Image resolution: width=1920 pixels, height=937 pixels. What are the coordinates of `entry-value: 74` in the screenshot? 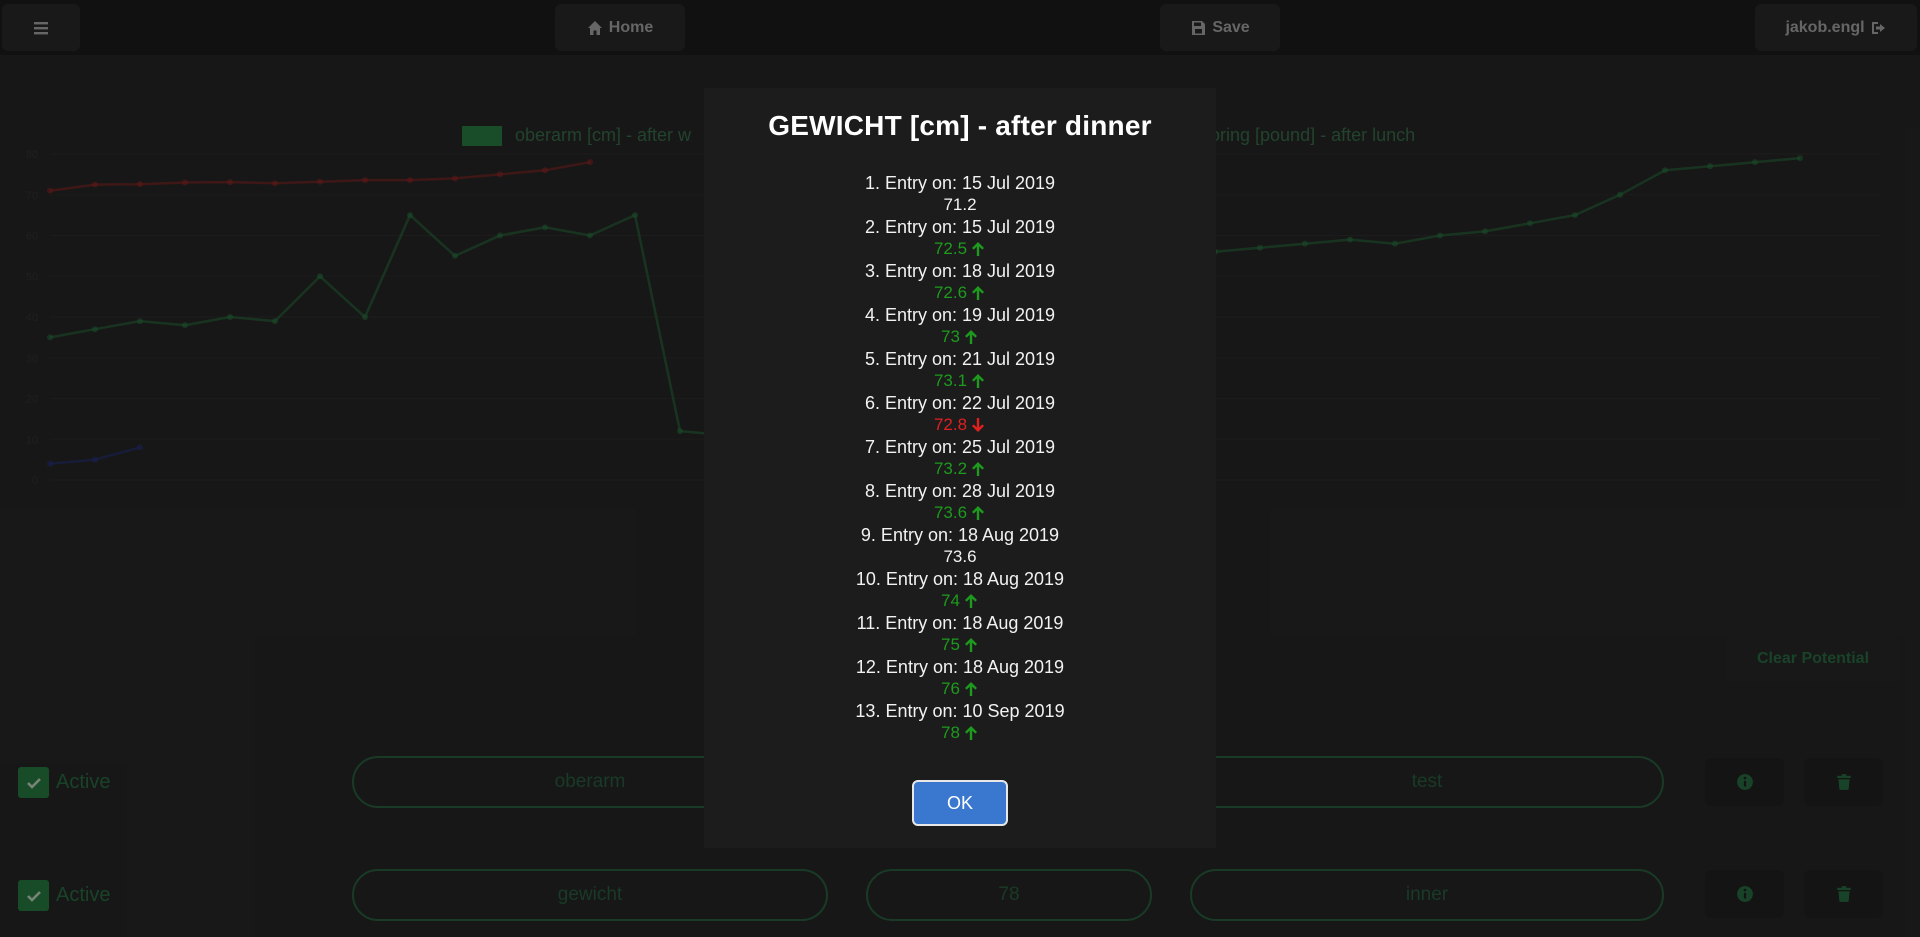 It's located at (960, 601).